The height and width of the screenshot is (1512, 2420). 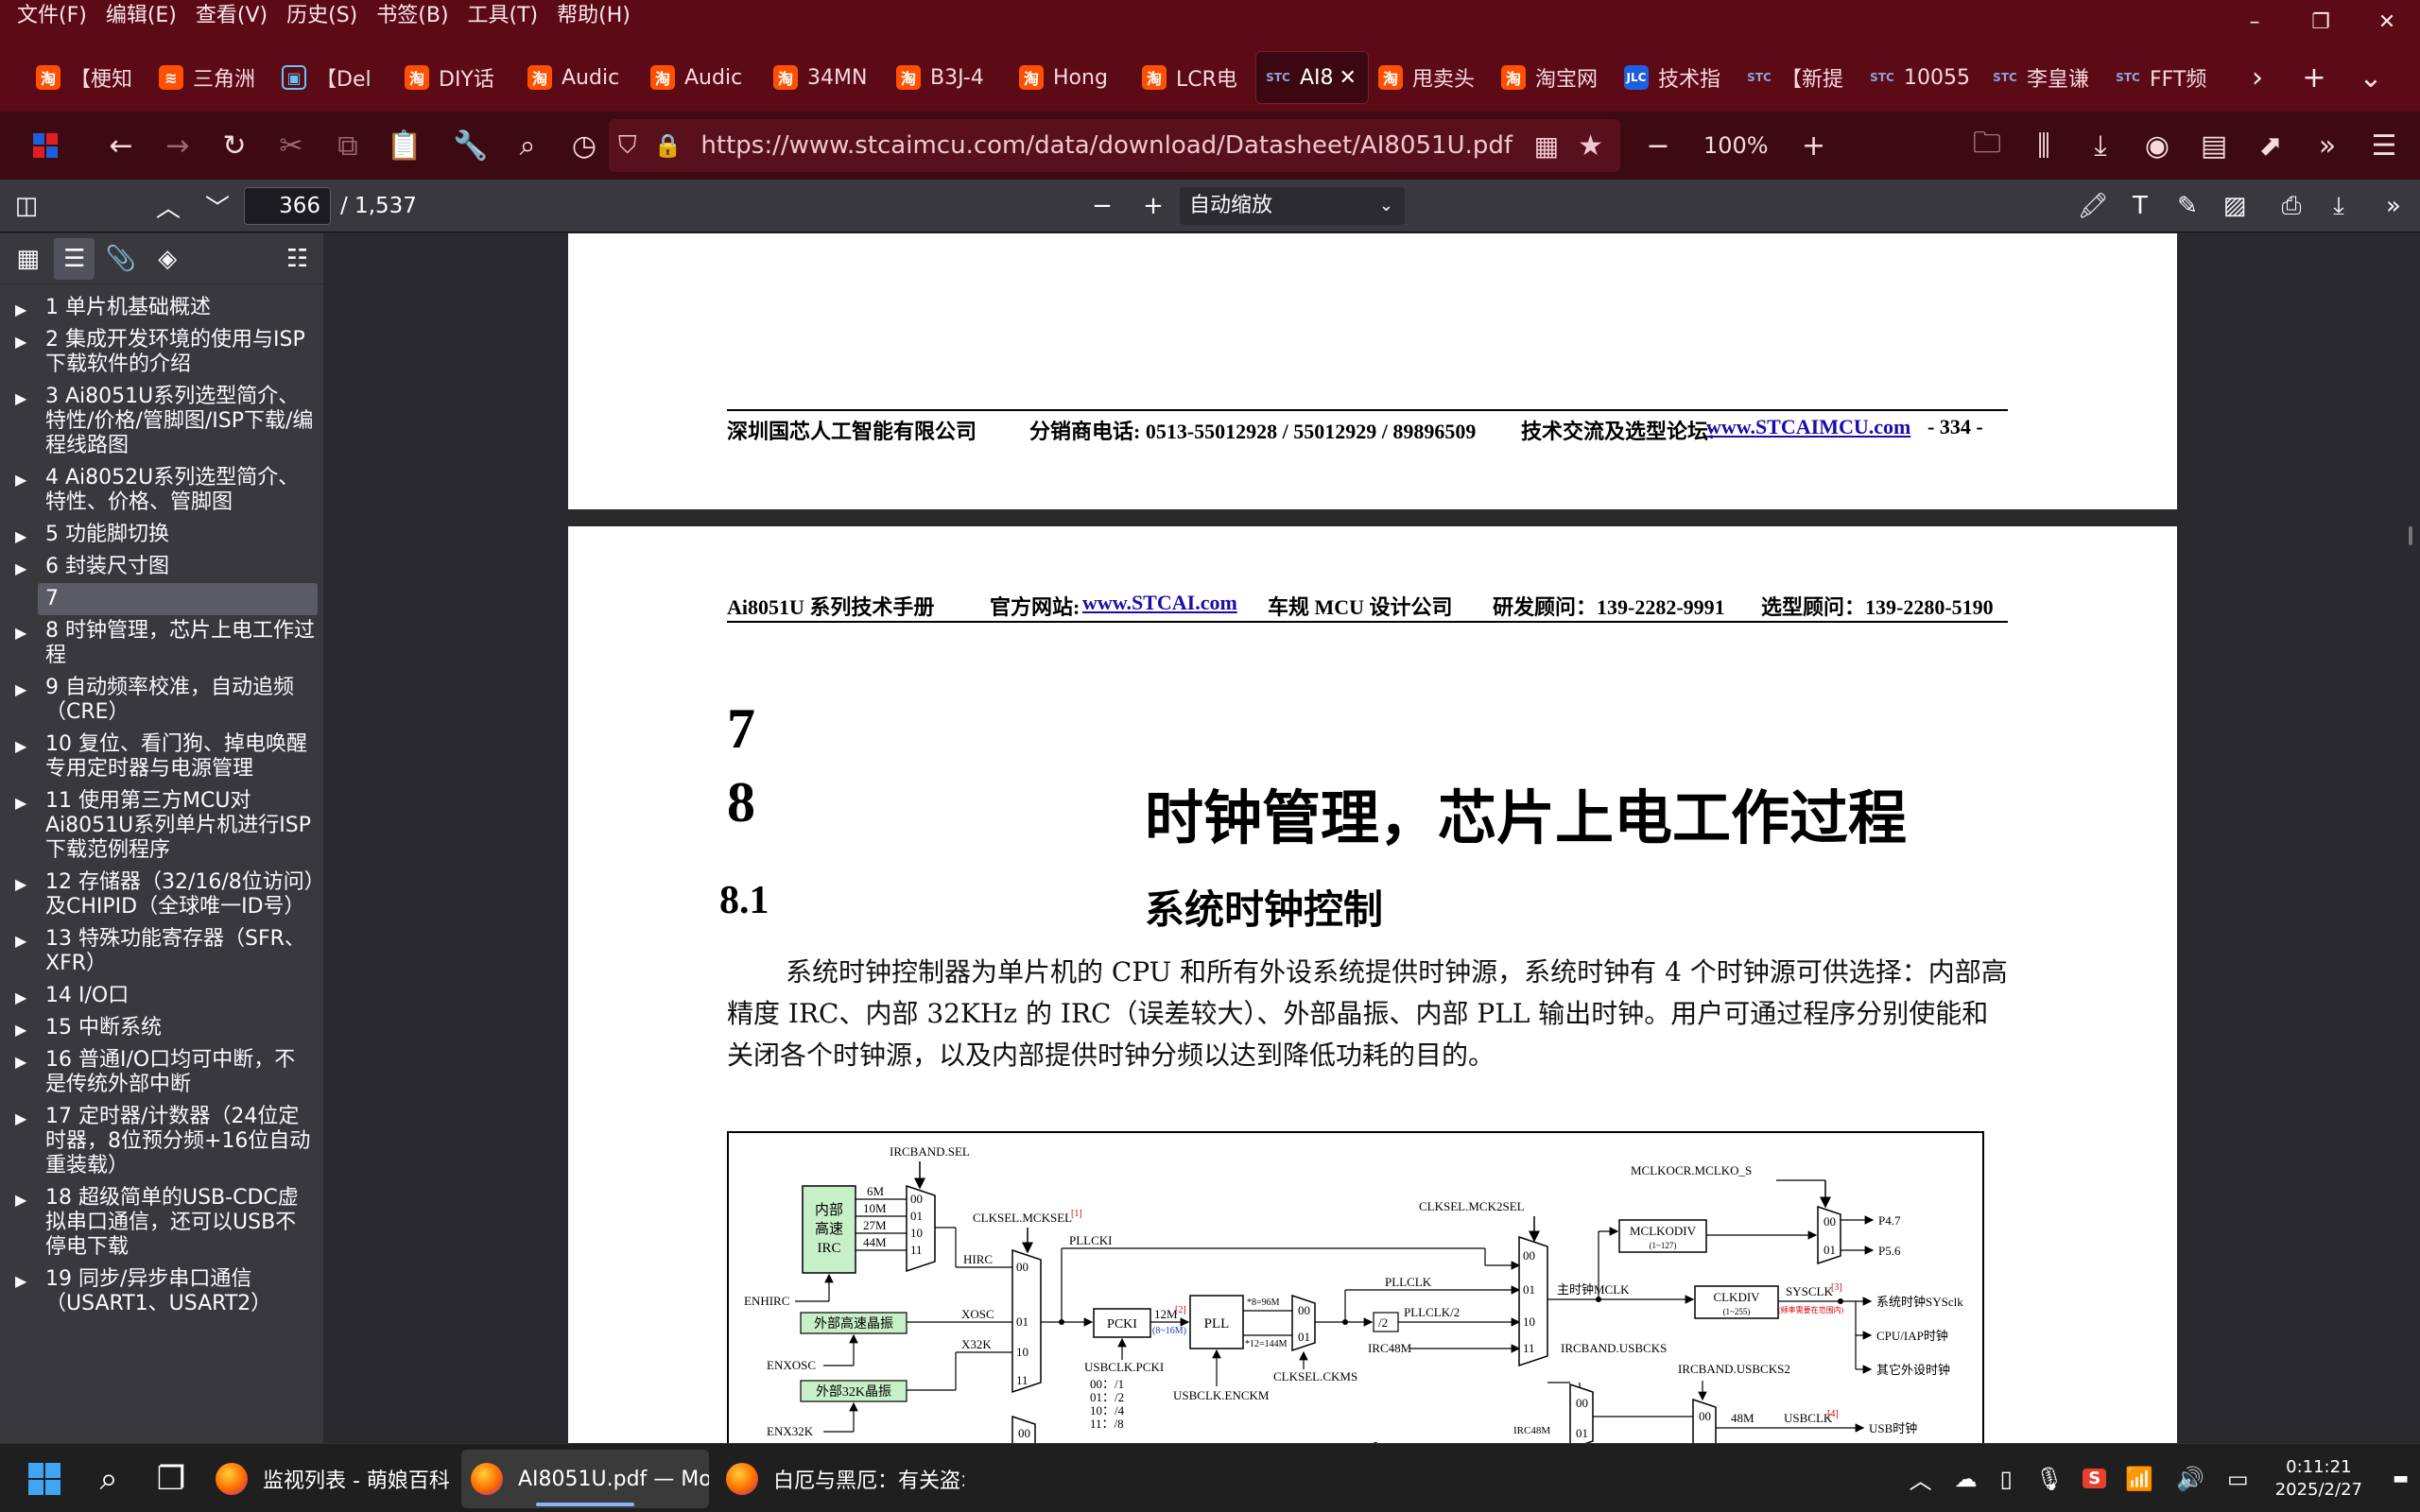 What do you see at coordinates (177, 145) in the screenshot?
I see `forward-icon: →` at bounding box center [177, 145].